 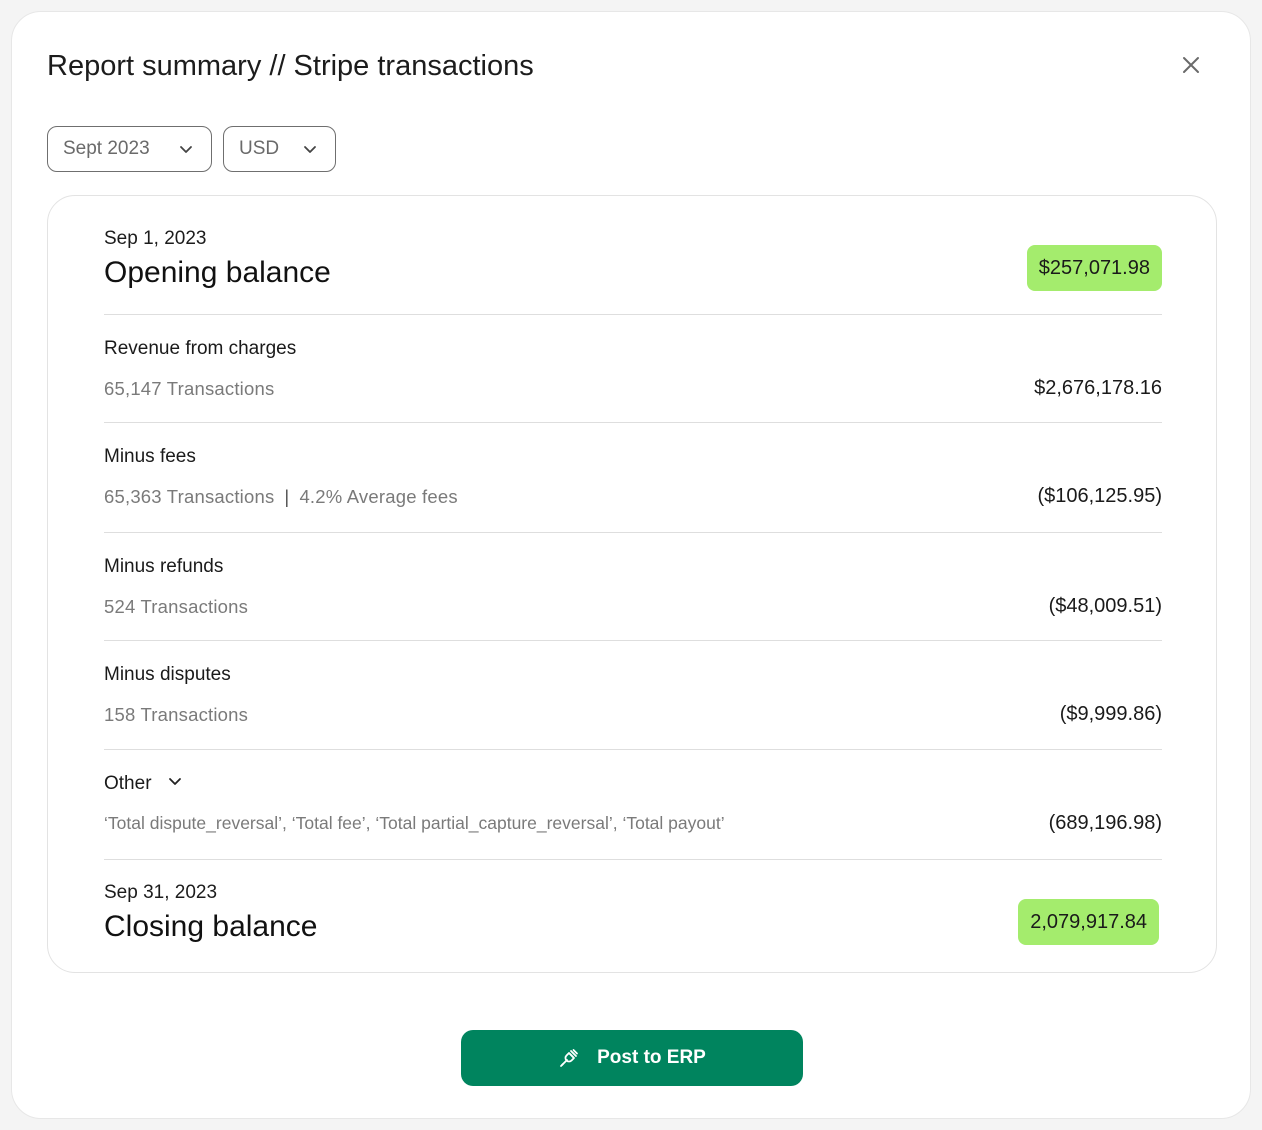 What do you see at coordinates (1105, 823) in the screenshot?
I see `other-amount: (689,196.98)` at bounding box center [1105, 823].